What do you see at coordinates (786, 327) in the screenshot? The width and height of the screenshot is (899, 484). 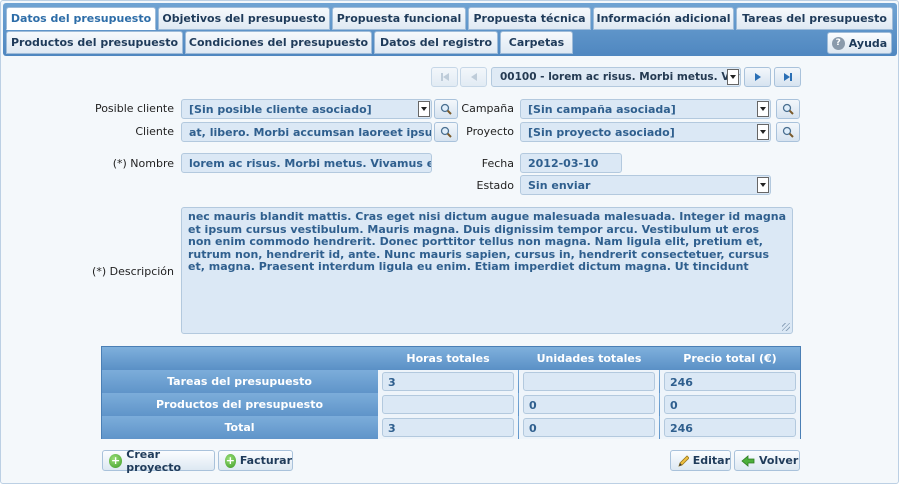 I see `resize-grip-icon` at bounding box center [786, 327].